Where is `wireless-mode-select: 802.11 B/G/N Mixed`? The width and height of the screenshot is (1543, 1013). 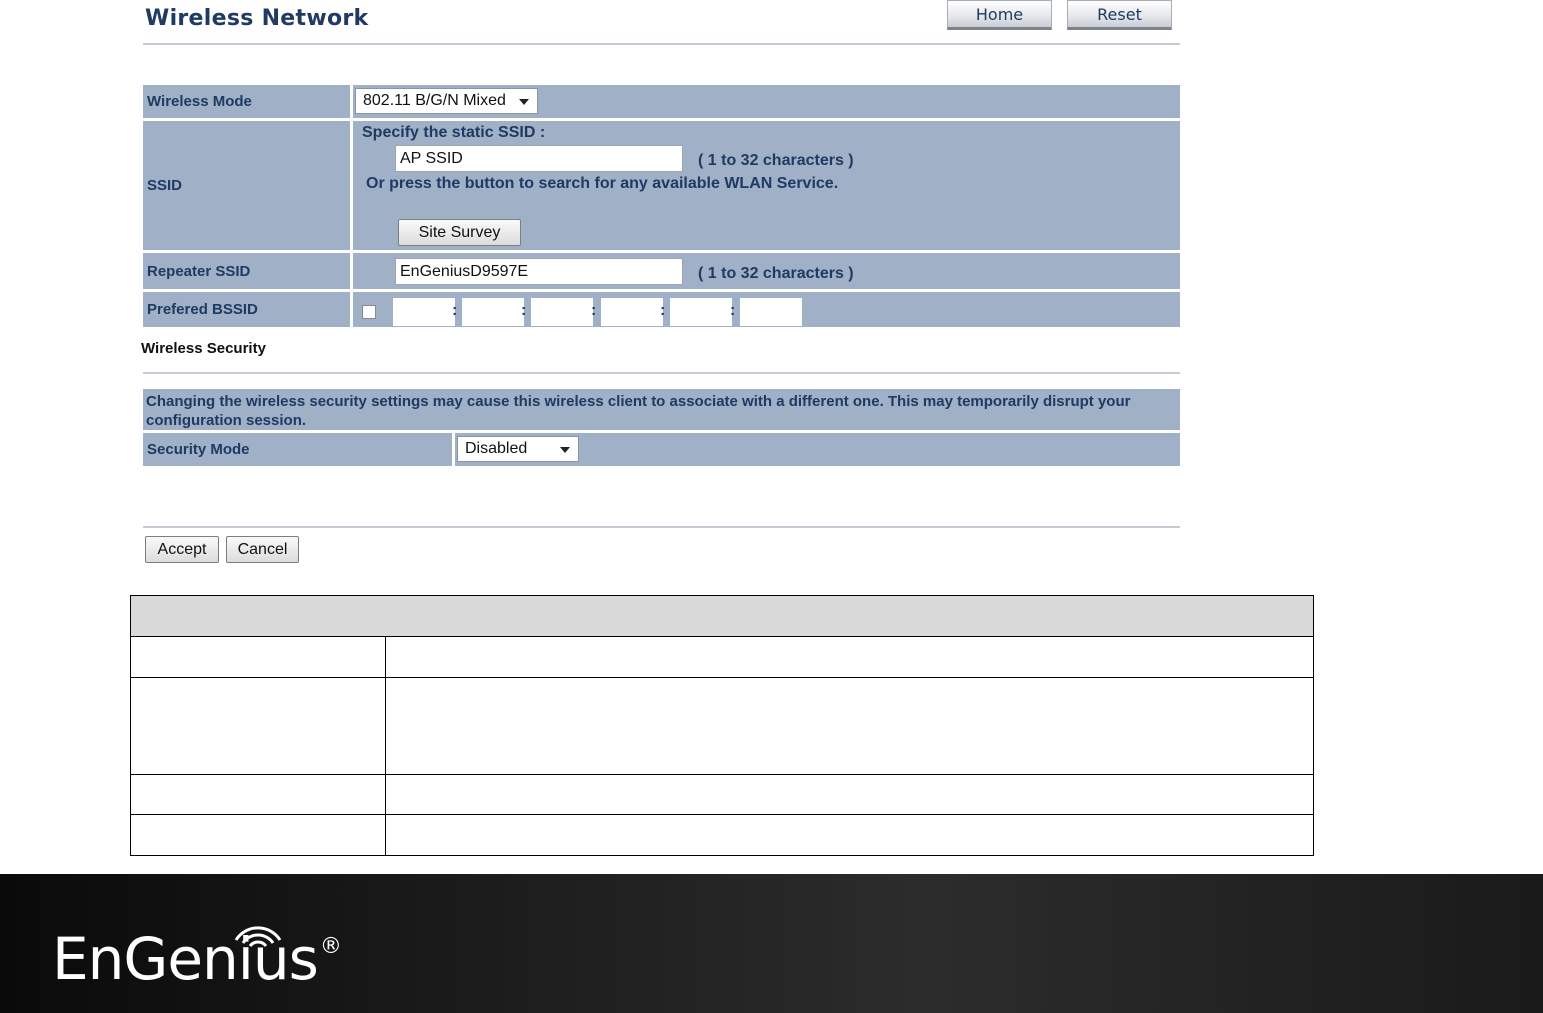
wireless-mode-select: 802.11 B/G/N Mixed is located at coordinates (446, 101).